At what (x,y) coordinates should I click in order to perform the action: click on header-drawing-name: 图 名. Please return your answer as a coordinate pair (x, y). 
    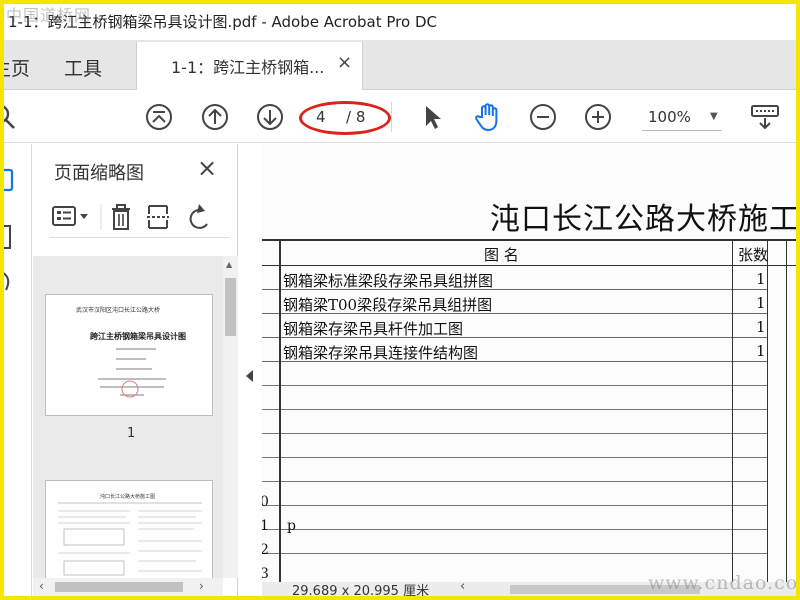
    Looking at the image, I should click on (501, 255).